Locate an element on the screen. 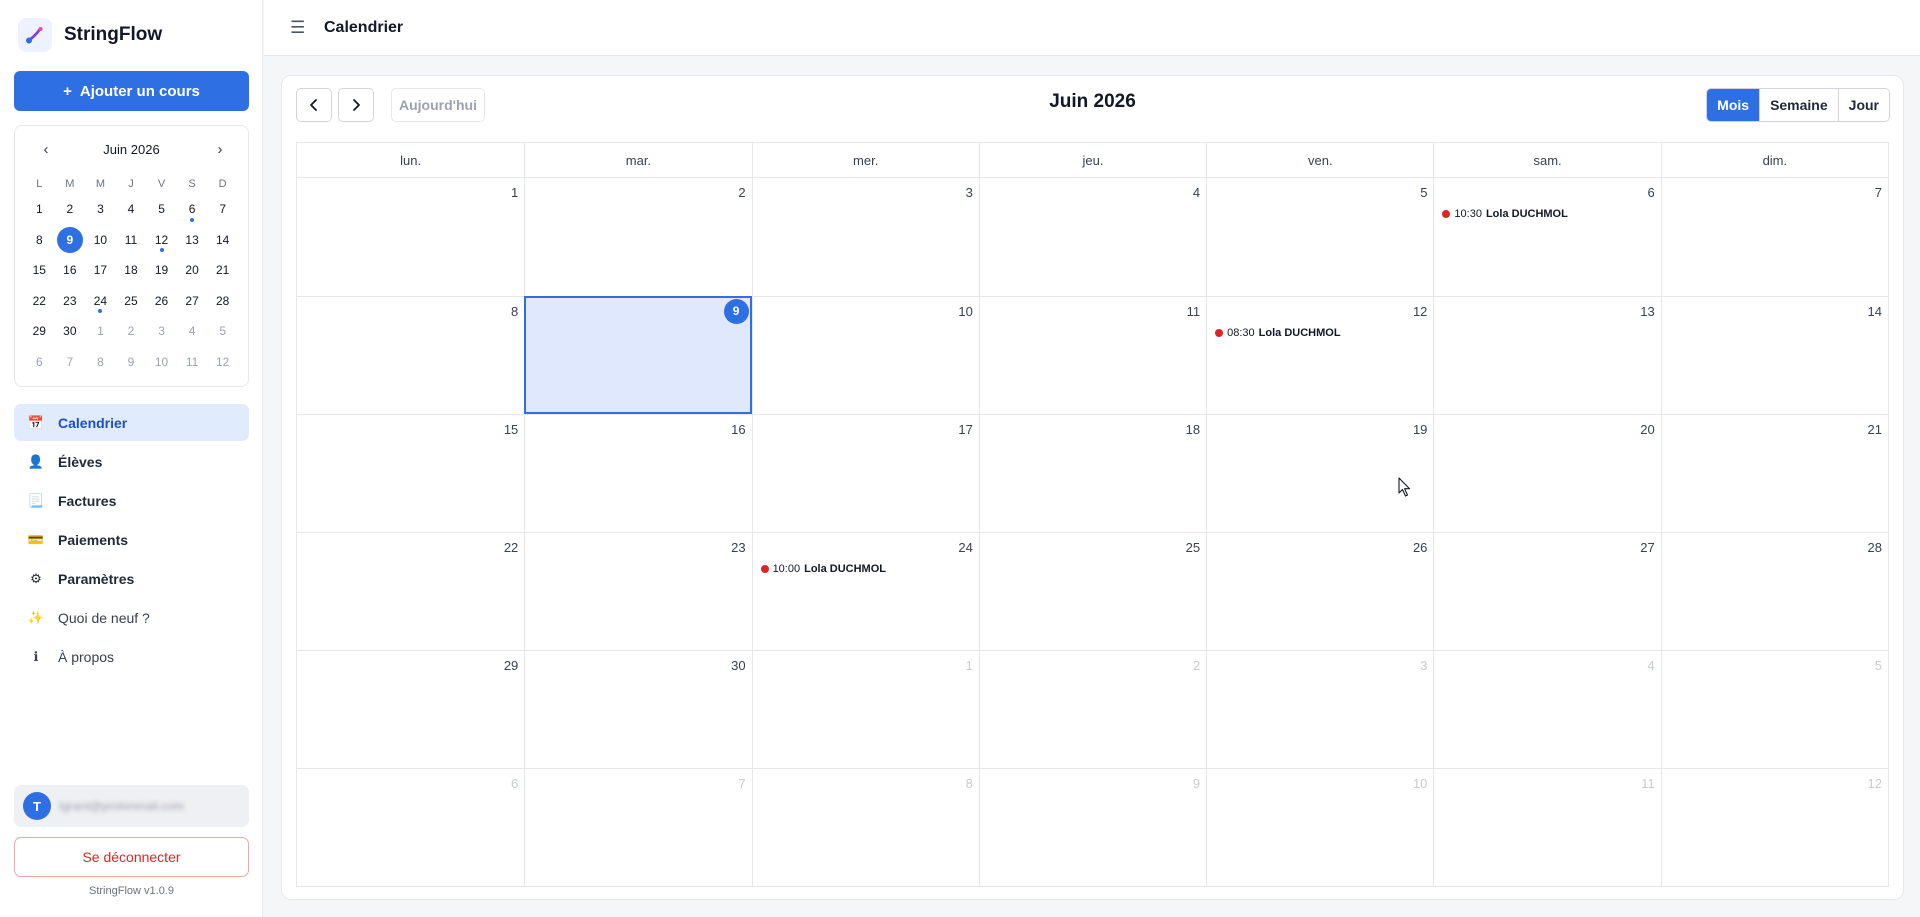 This screenshot has width=1920, height=917. mini-day: 14 is located at coordinates (222, 240).